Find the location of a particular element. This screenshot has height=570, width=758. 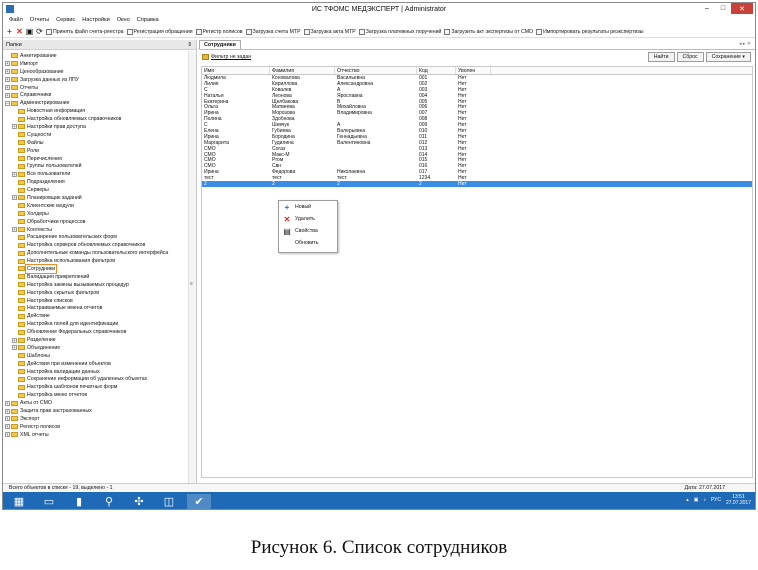

tree-item: Настройка валидации данных is located at coordinates (95, 372).